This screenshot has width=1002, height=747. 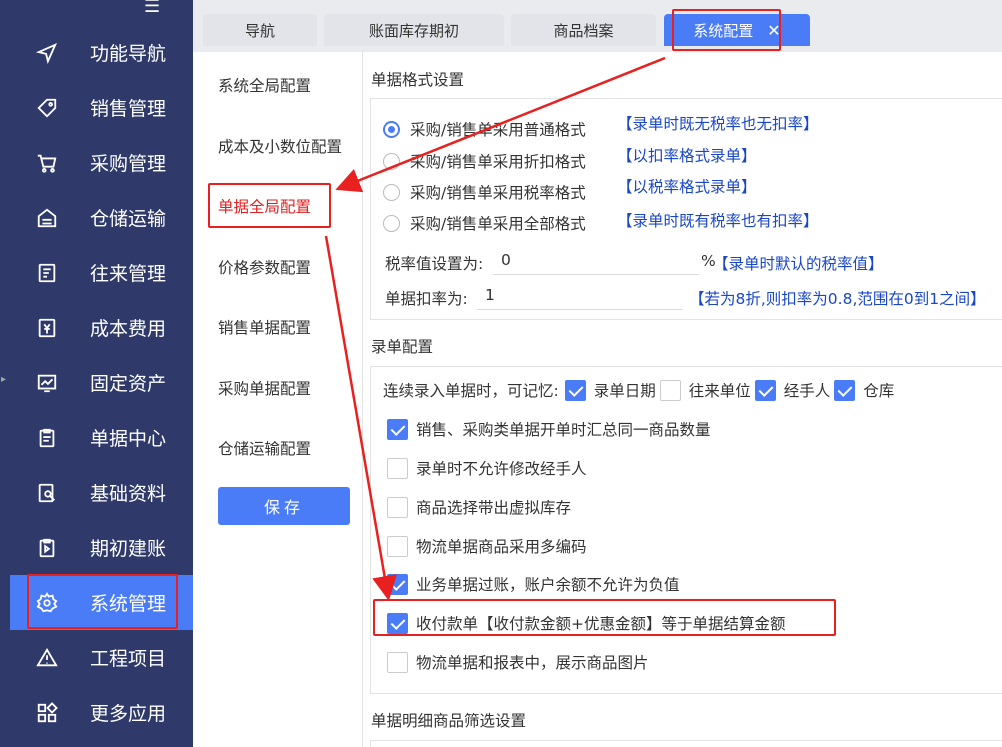 What do you see at coordinates (101, 272) in the screenshot?
I see `sidebar-item-contacts: 往来管理` at bounding box center [101, 272].